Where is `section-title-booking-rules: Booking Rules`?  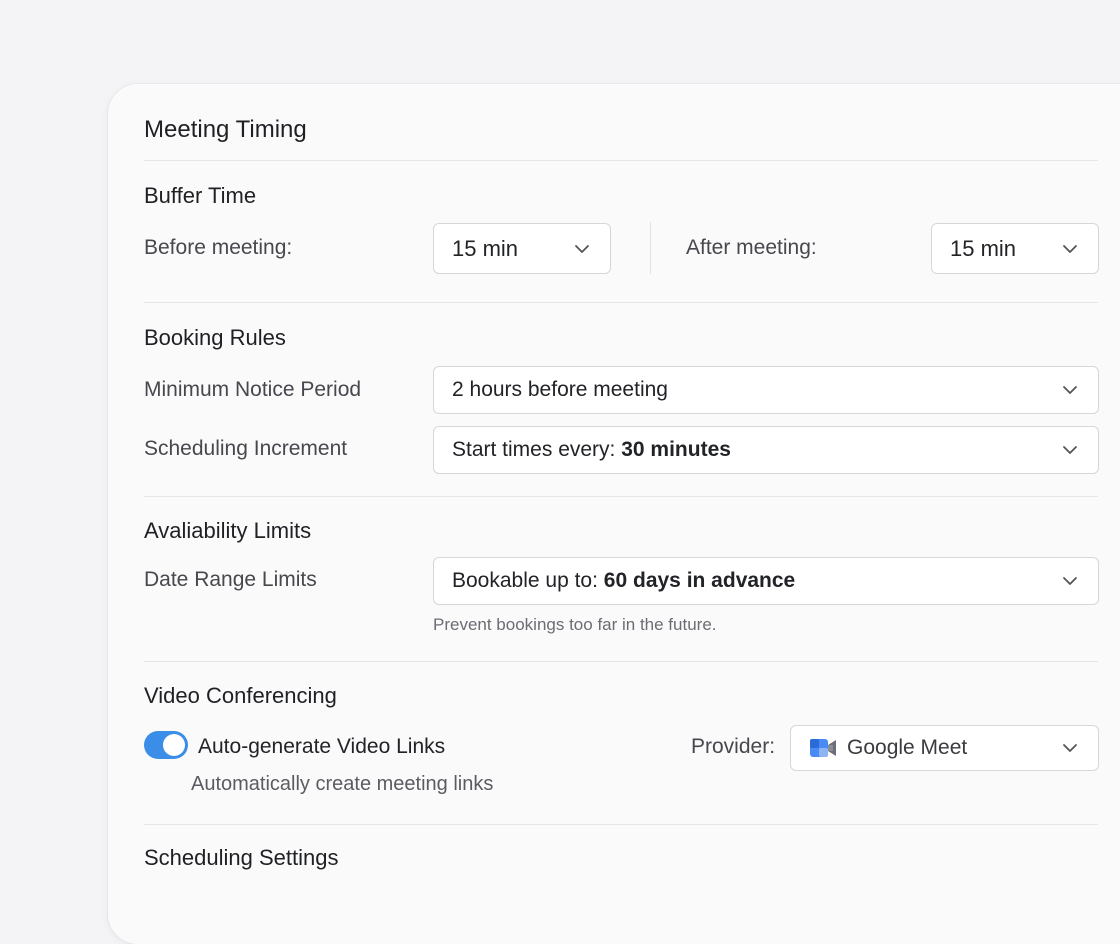
section-title-booking-rules: Booking Rules is located at coordinates (215, 337).